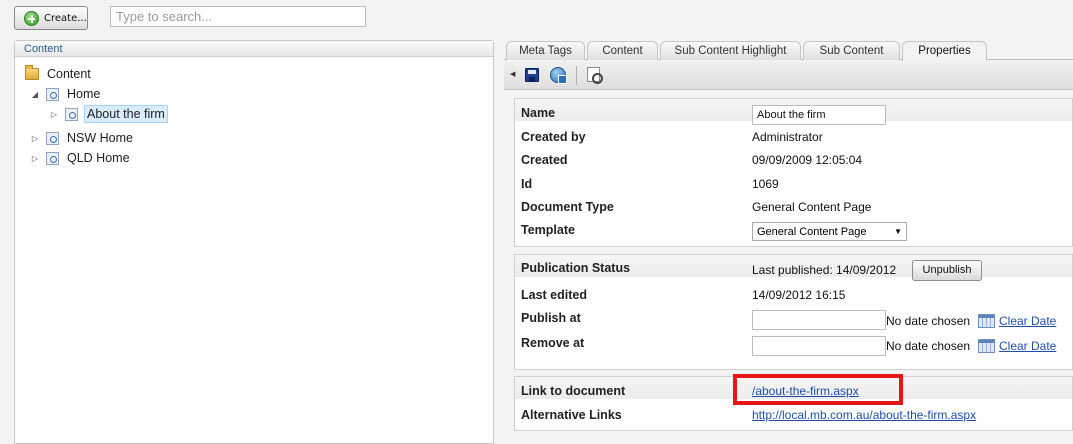 The image size is (1073, 444). What do you see at coordinates (730, 50) in the screenshot?
I see `tab-sub-content-highlight: Sub Content Highlight` at bounding box center [730, 50].